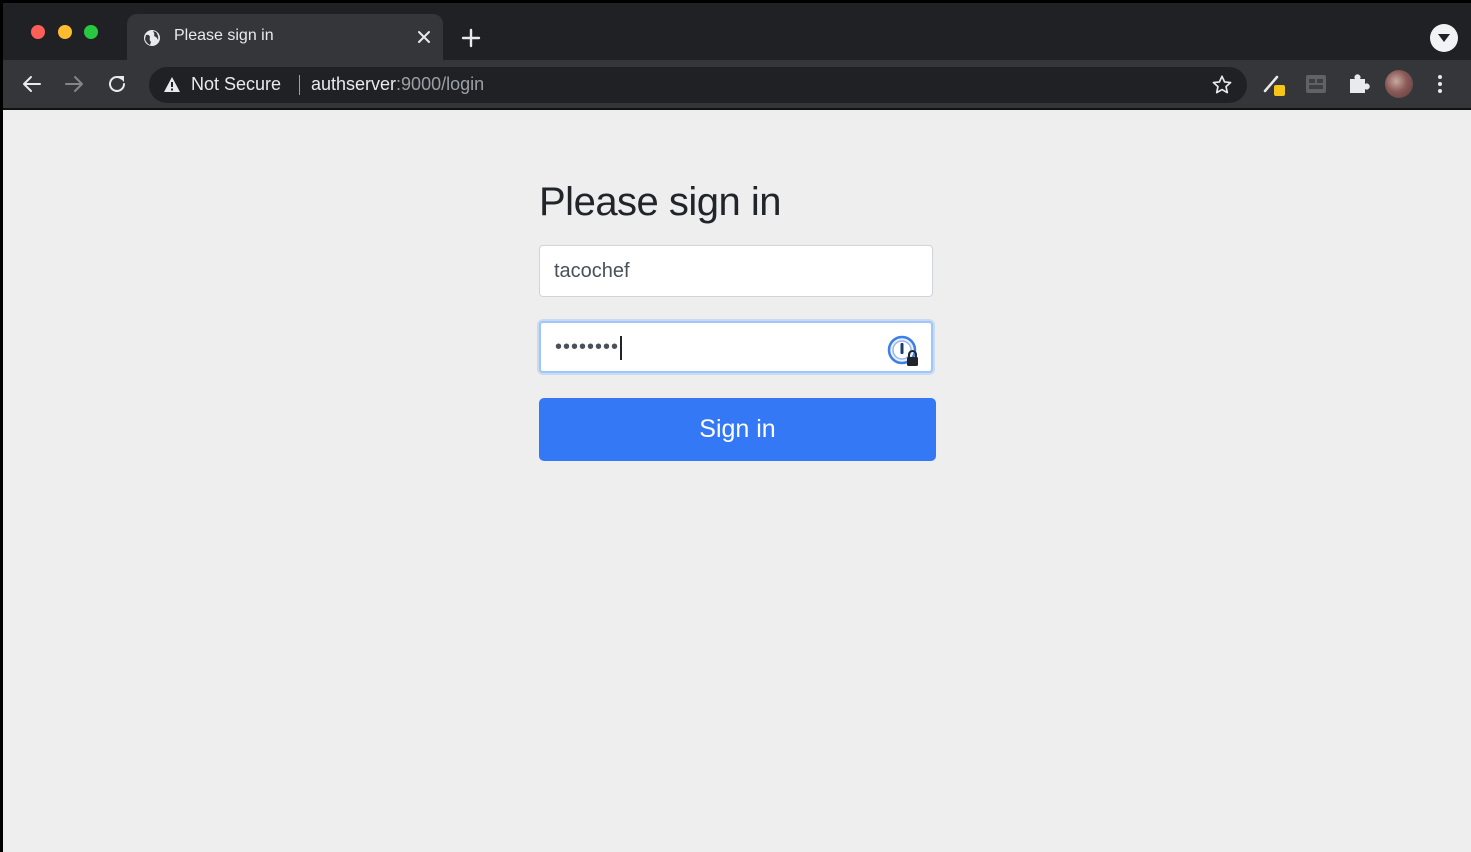 Image resolution: width=1471 pixels, height=852 pixels. Describe the element at coordinates (904, 351) in the screenshot. I see `password-manager-icon` at that location.